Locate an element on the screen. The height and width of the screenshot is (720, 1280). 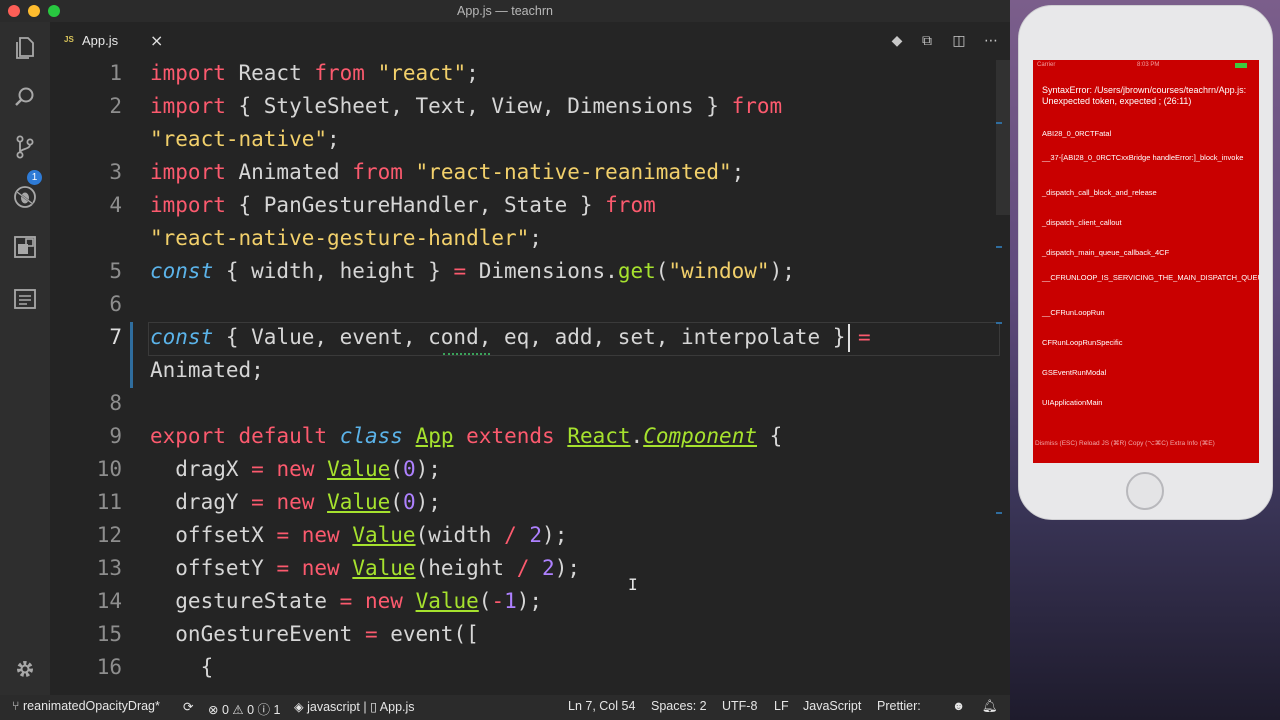
unused-variable-warning is located at coordinates (466, 353).